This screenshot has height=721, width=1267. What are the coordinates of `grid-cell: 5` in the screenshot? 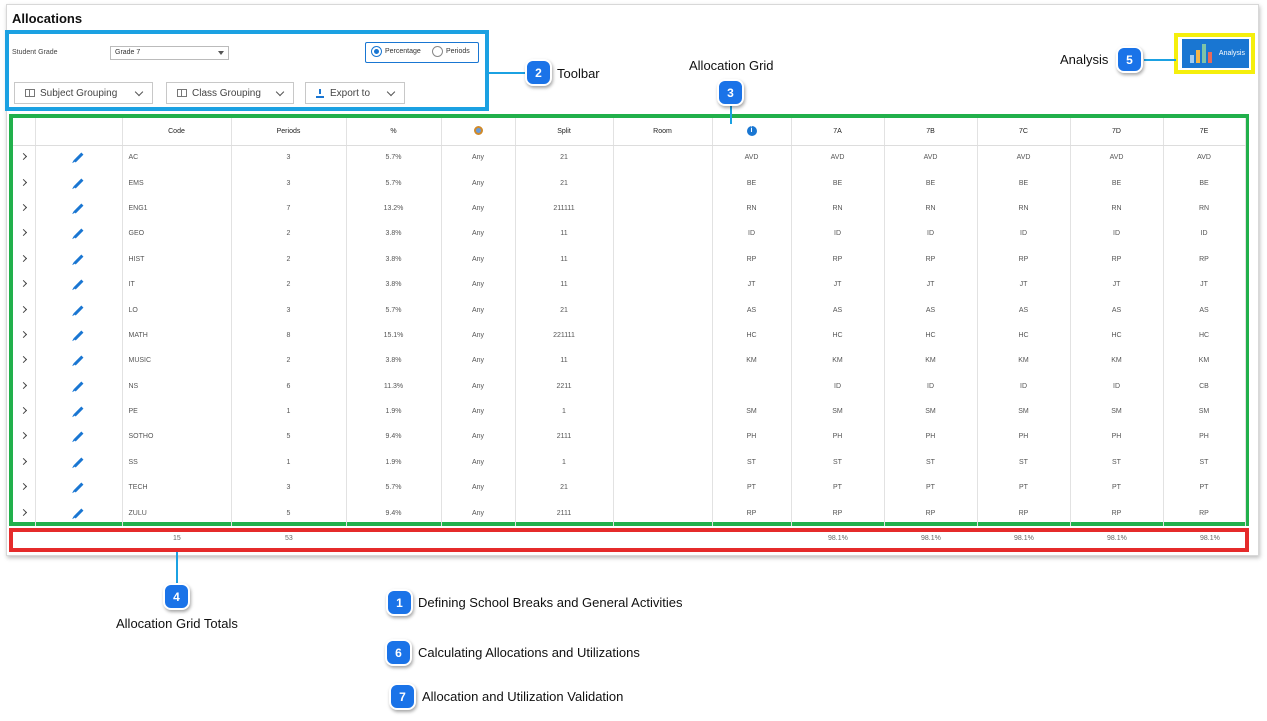 It's located at (289, 513).